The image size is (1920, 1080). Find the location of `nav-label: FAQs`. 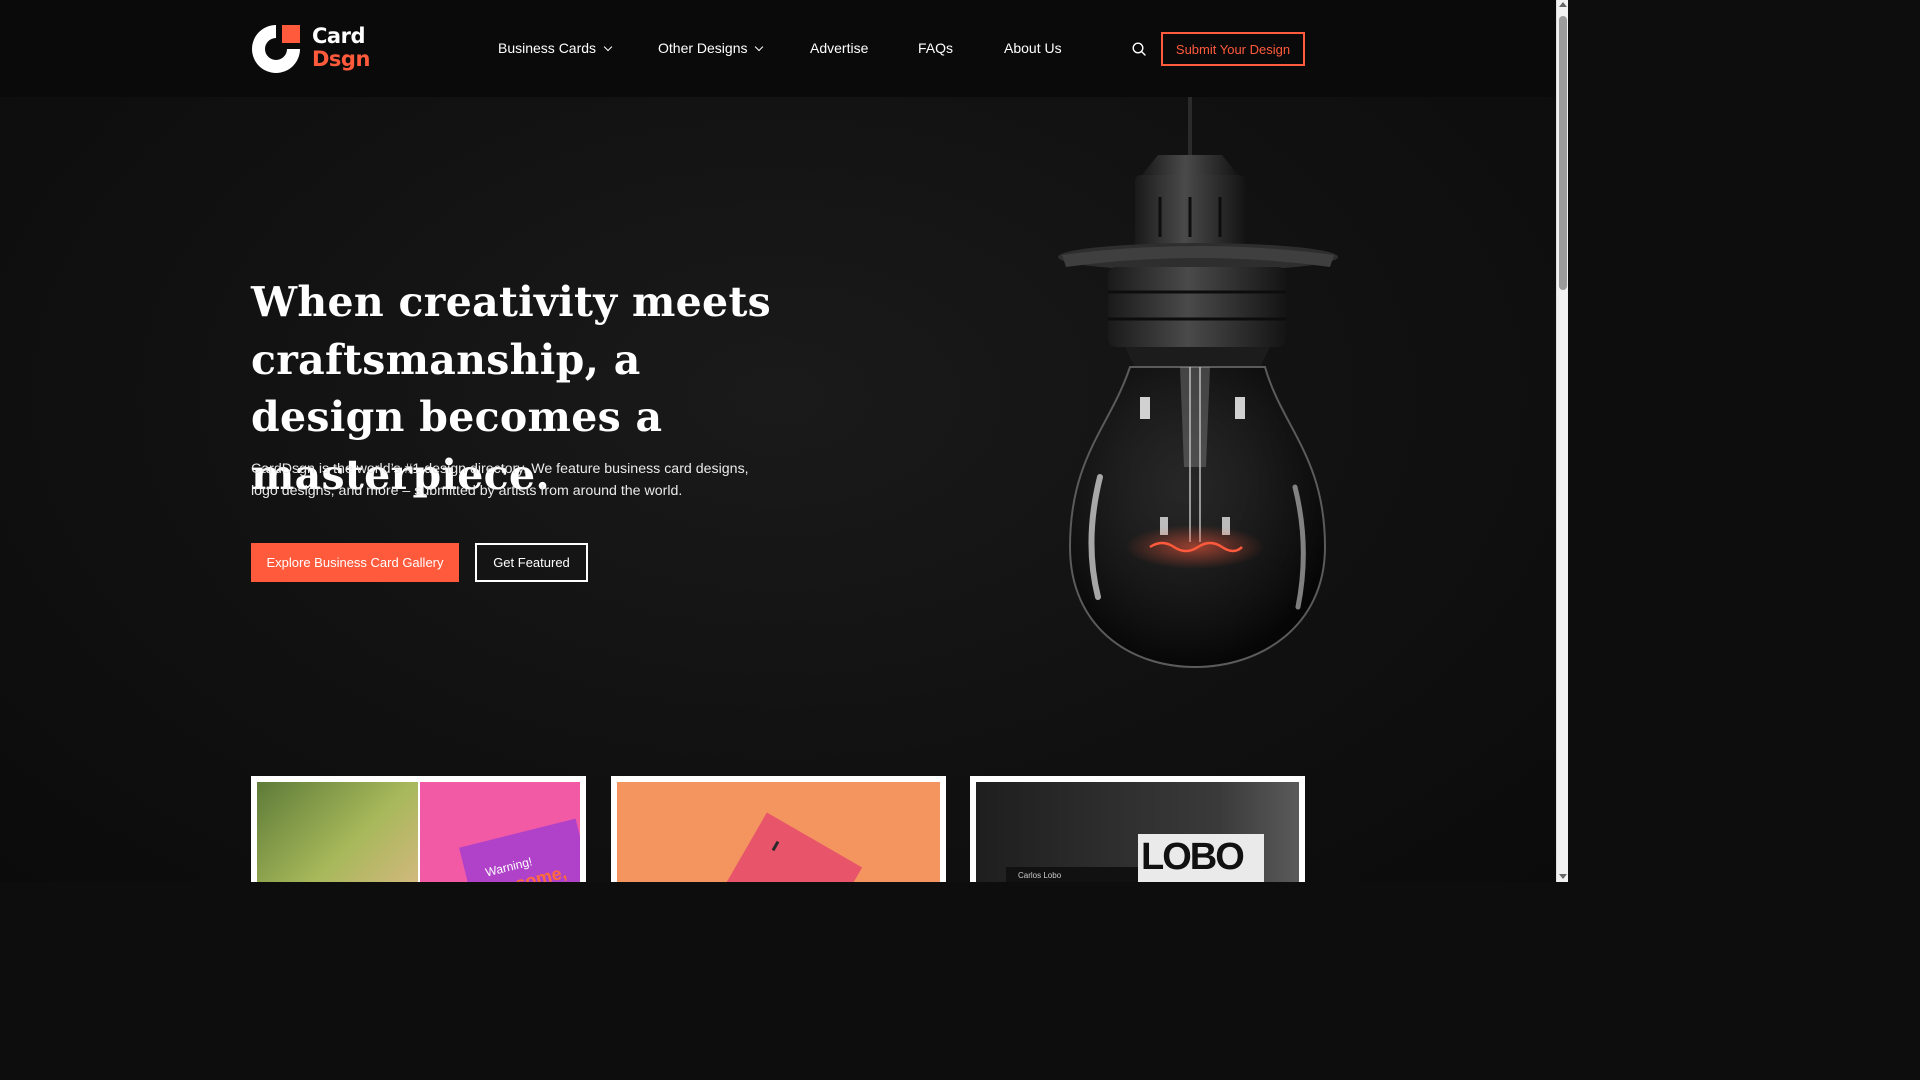

nav-label: FAQs is located at coordinates (936, 48).